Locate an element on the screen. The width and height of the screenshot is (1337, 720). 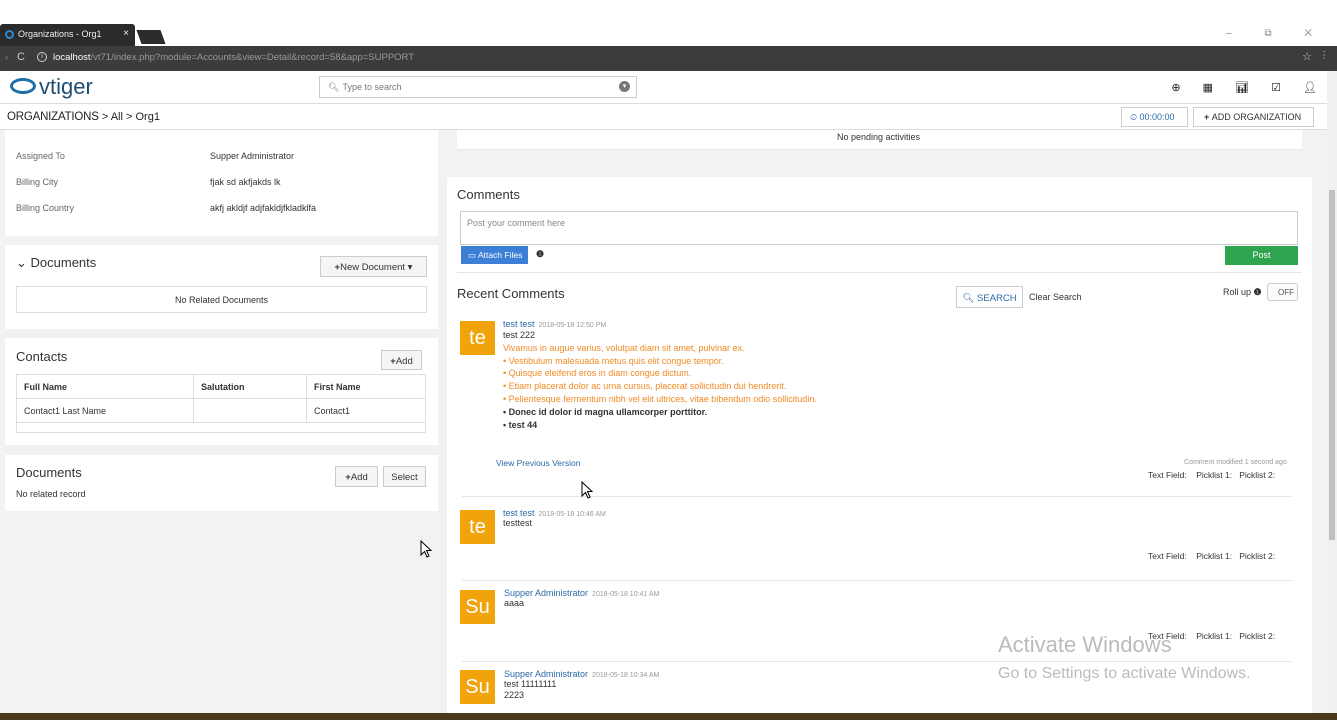
view-previous-version-link: View Previous Version is located at coordinates (538, 463).